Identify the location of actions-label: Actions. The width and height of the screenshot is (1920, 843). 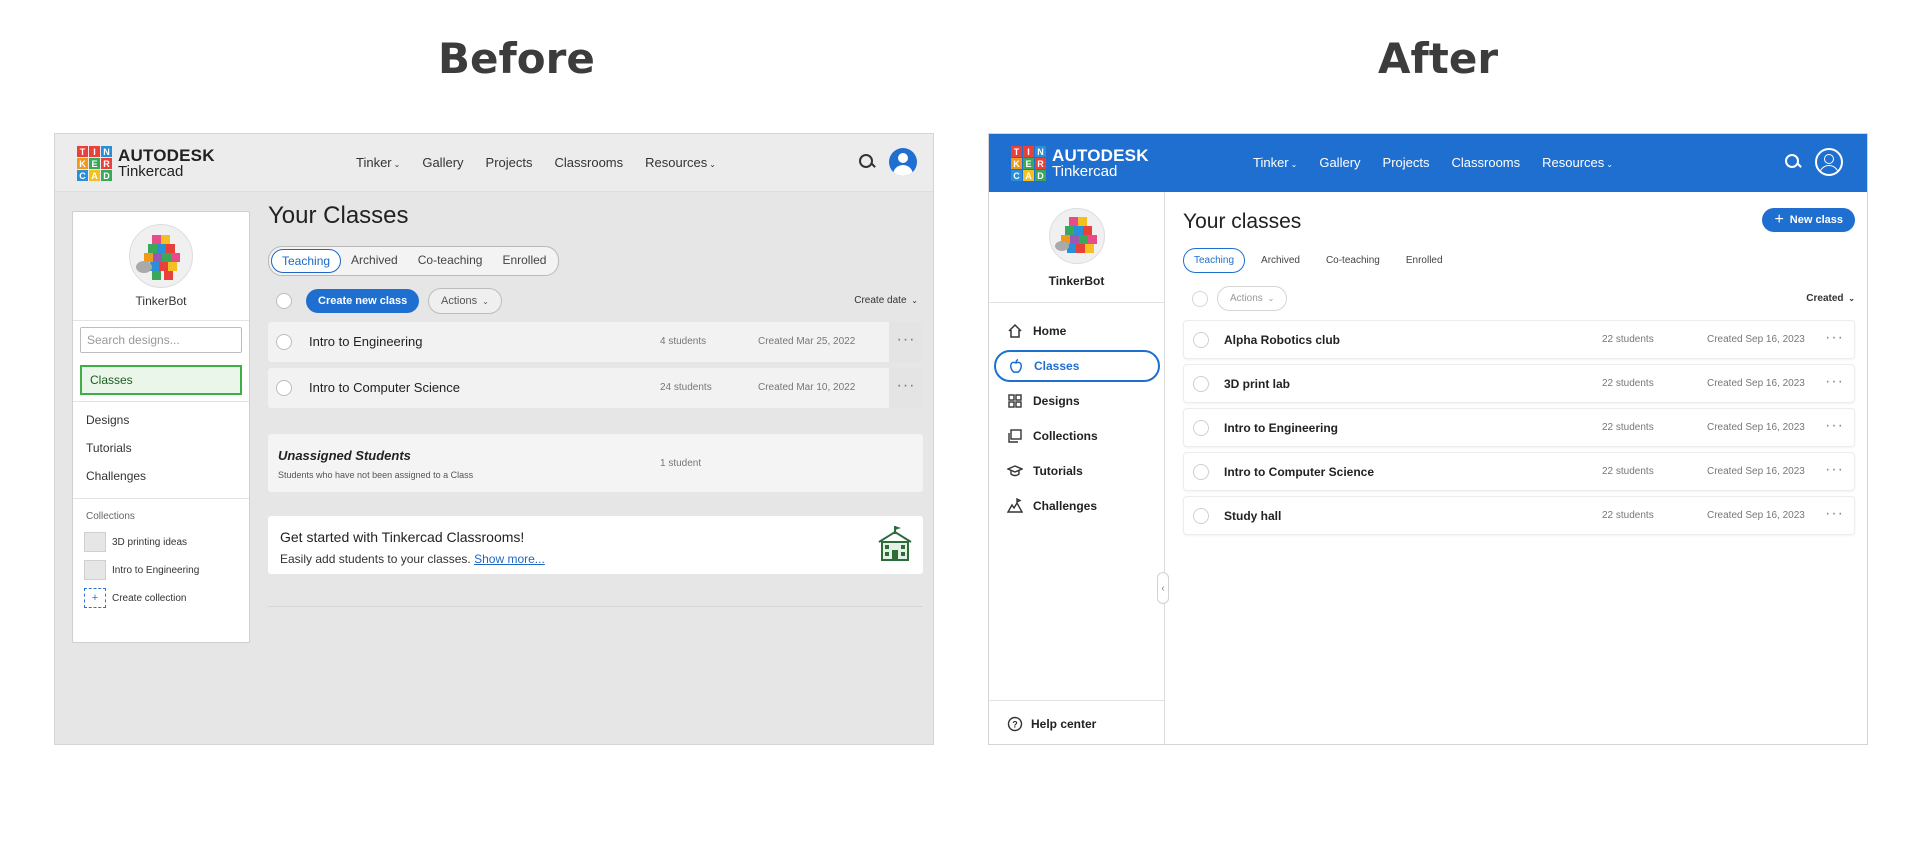
(459, 301).